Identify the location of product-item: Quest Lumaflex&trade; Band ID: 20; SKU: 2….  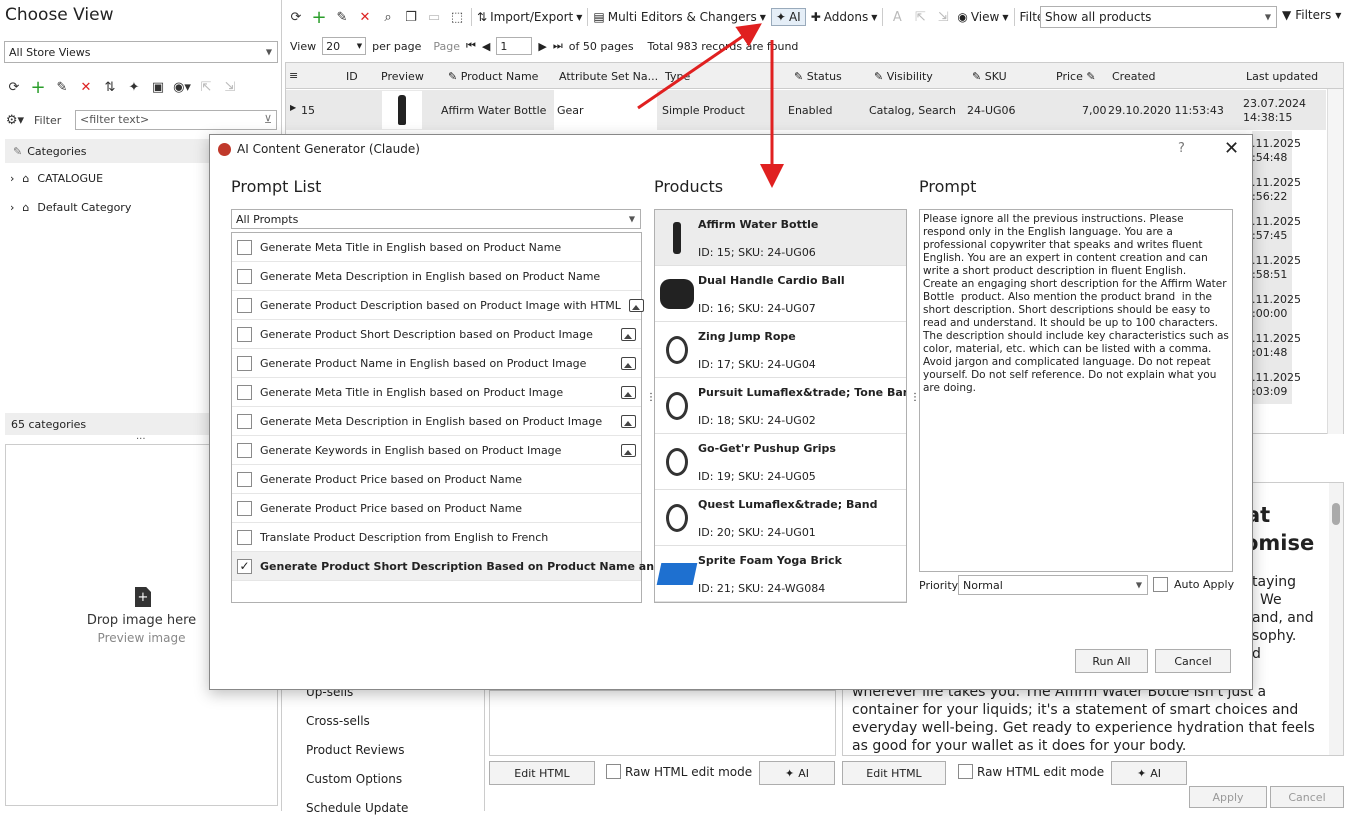
(780, 518).